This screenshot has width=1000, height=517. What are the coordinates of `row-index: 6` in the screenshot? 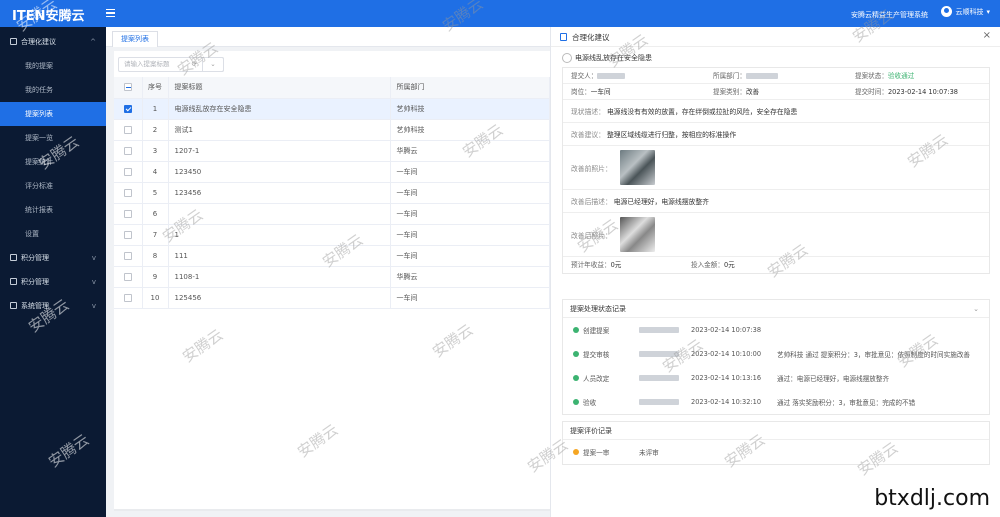 It's located at (155, 214).